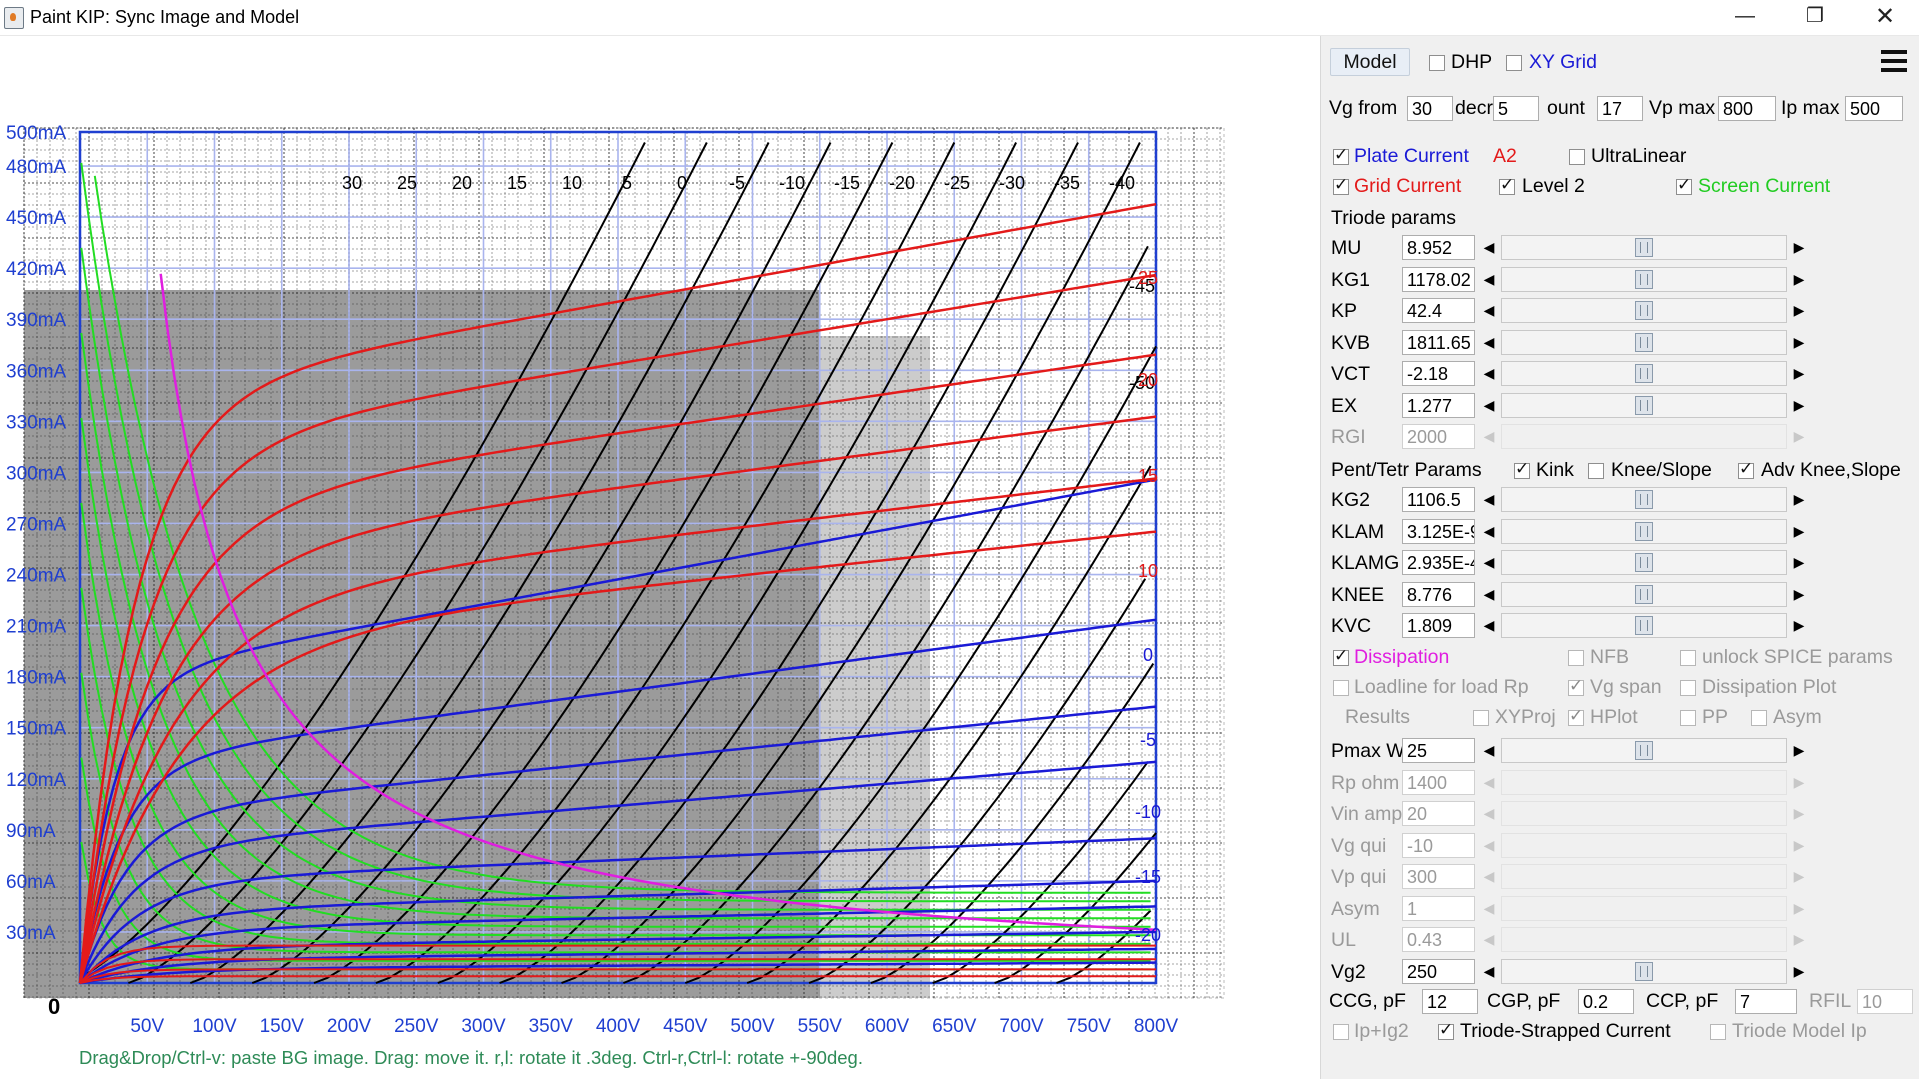 This screenshot has height=1079, width=1919. What do you see at coordinates (1766, 1001) in the screenshot?
I see `ccp-input: 7` at bounding box center [1766, 1001].